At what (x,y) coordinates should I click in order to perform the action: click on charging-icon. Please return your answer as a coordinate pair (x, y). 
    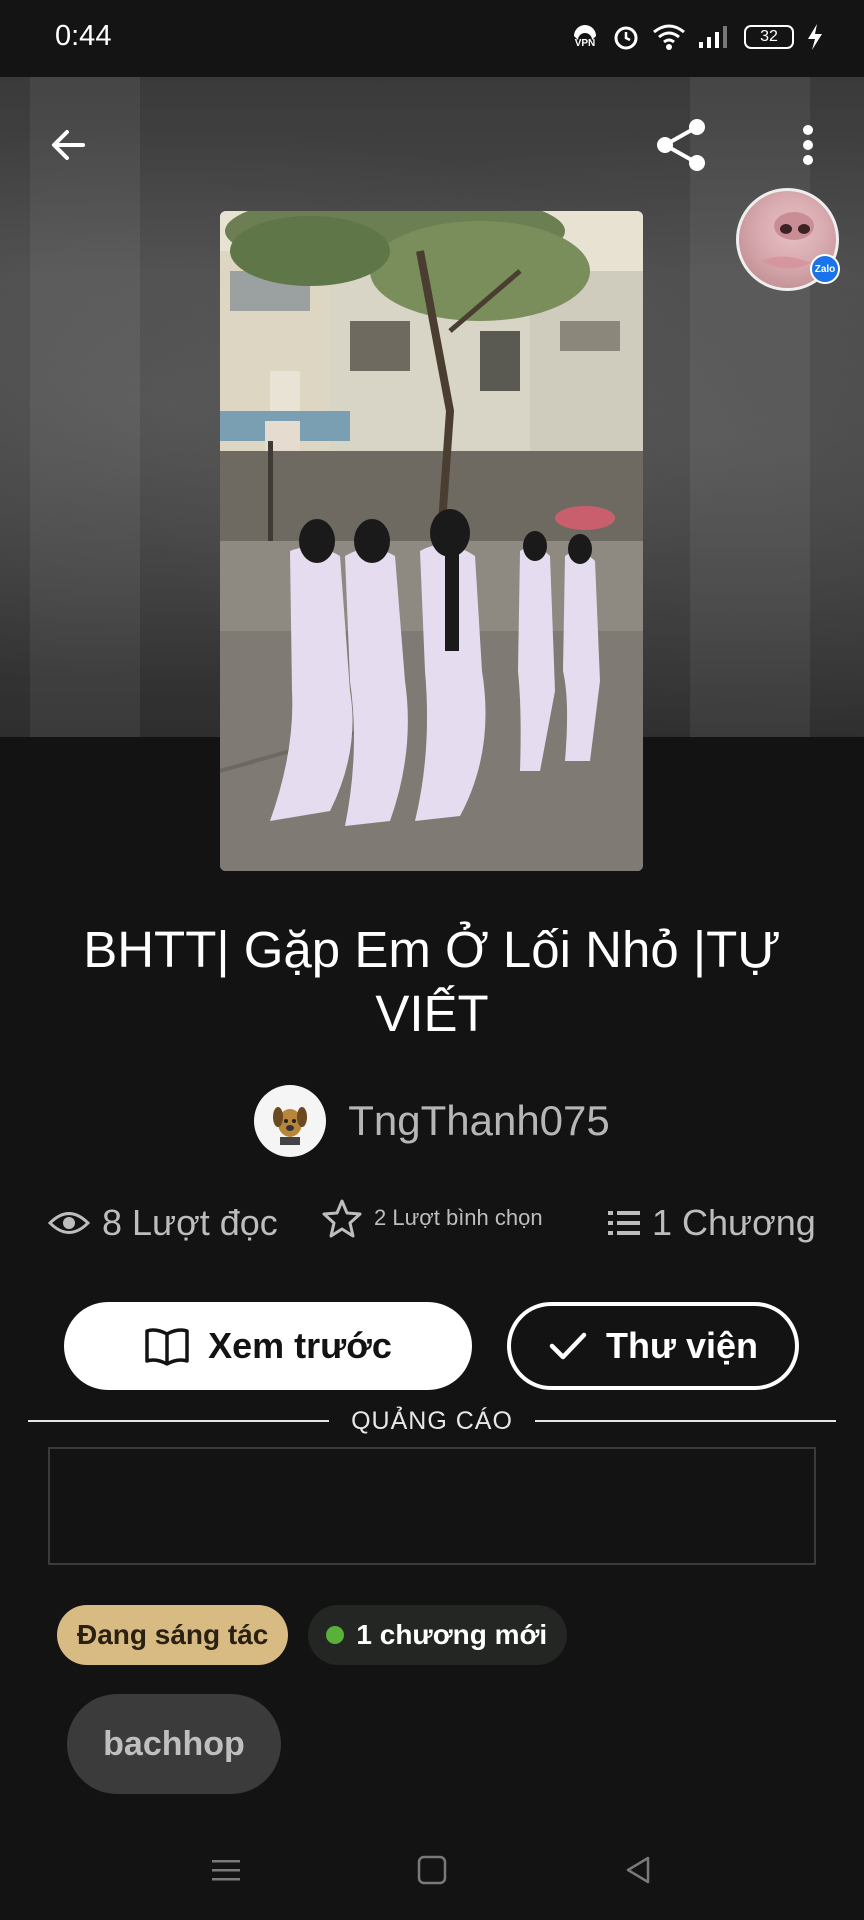
    Looking at the image, I should click on (815, 37).